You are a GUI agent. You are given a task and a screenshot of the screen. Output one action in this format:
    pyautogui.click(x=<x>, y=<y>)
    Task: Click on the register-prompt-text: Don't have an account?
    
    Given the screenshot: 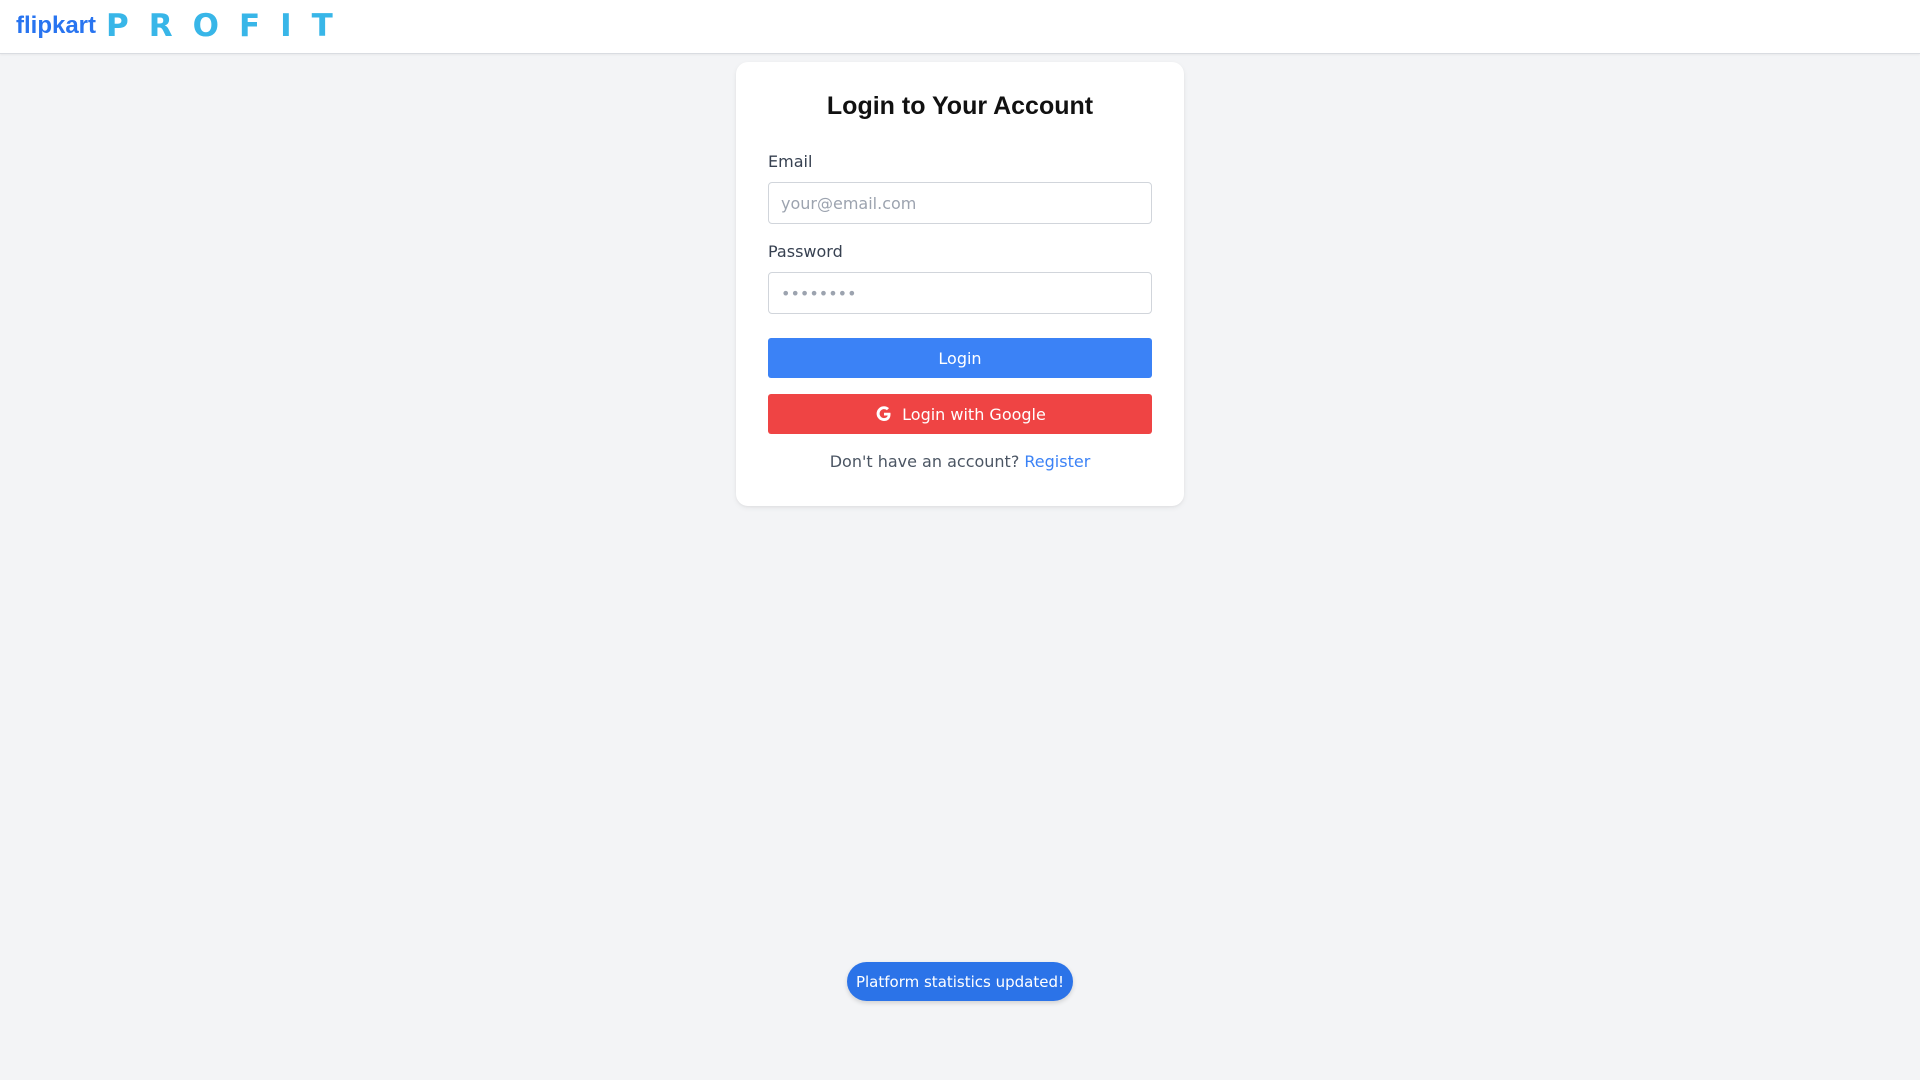 What is the action you would take?
    pyautogui.click(x=927, y=461)
    